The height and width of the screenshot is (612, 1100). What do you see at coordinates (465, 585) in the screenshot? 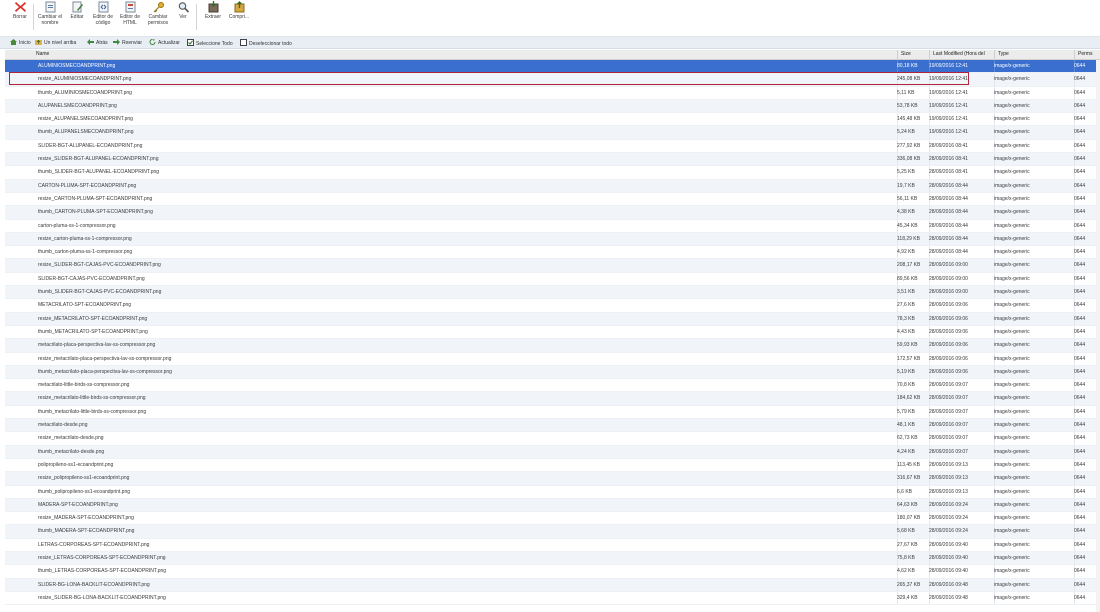
I see `file-name: SLIDER-BG-LONA-BACKLIT-ECOANDPRINT.png` at bounding box center [465, 585].